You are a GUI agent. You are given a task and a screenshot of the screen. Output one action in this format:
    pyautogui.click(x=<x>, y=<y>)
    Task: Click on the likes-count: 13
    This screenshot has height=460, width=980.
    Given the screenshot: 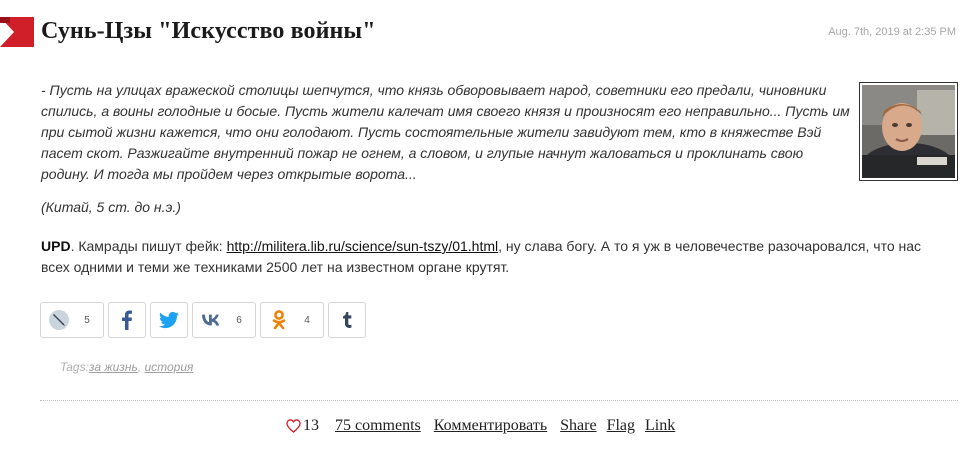 What is the action you would take?
    pyautogui.click(x=311, y=425)
    